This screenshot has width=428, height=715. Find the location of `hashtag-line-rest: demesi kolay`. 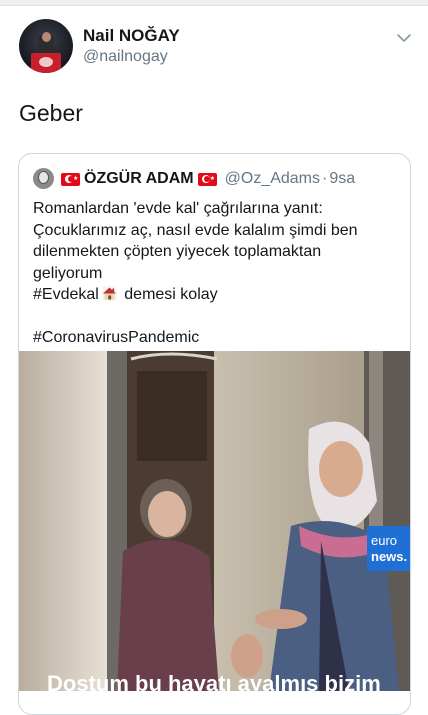

hashtag-line-rest: demesi kolay is located at coordinates (171, 294).